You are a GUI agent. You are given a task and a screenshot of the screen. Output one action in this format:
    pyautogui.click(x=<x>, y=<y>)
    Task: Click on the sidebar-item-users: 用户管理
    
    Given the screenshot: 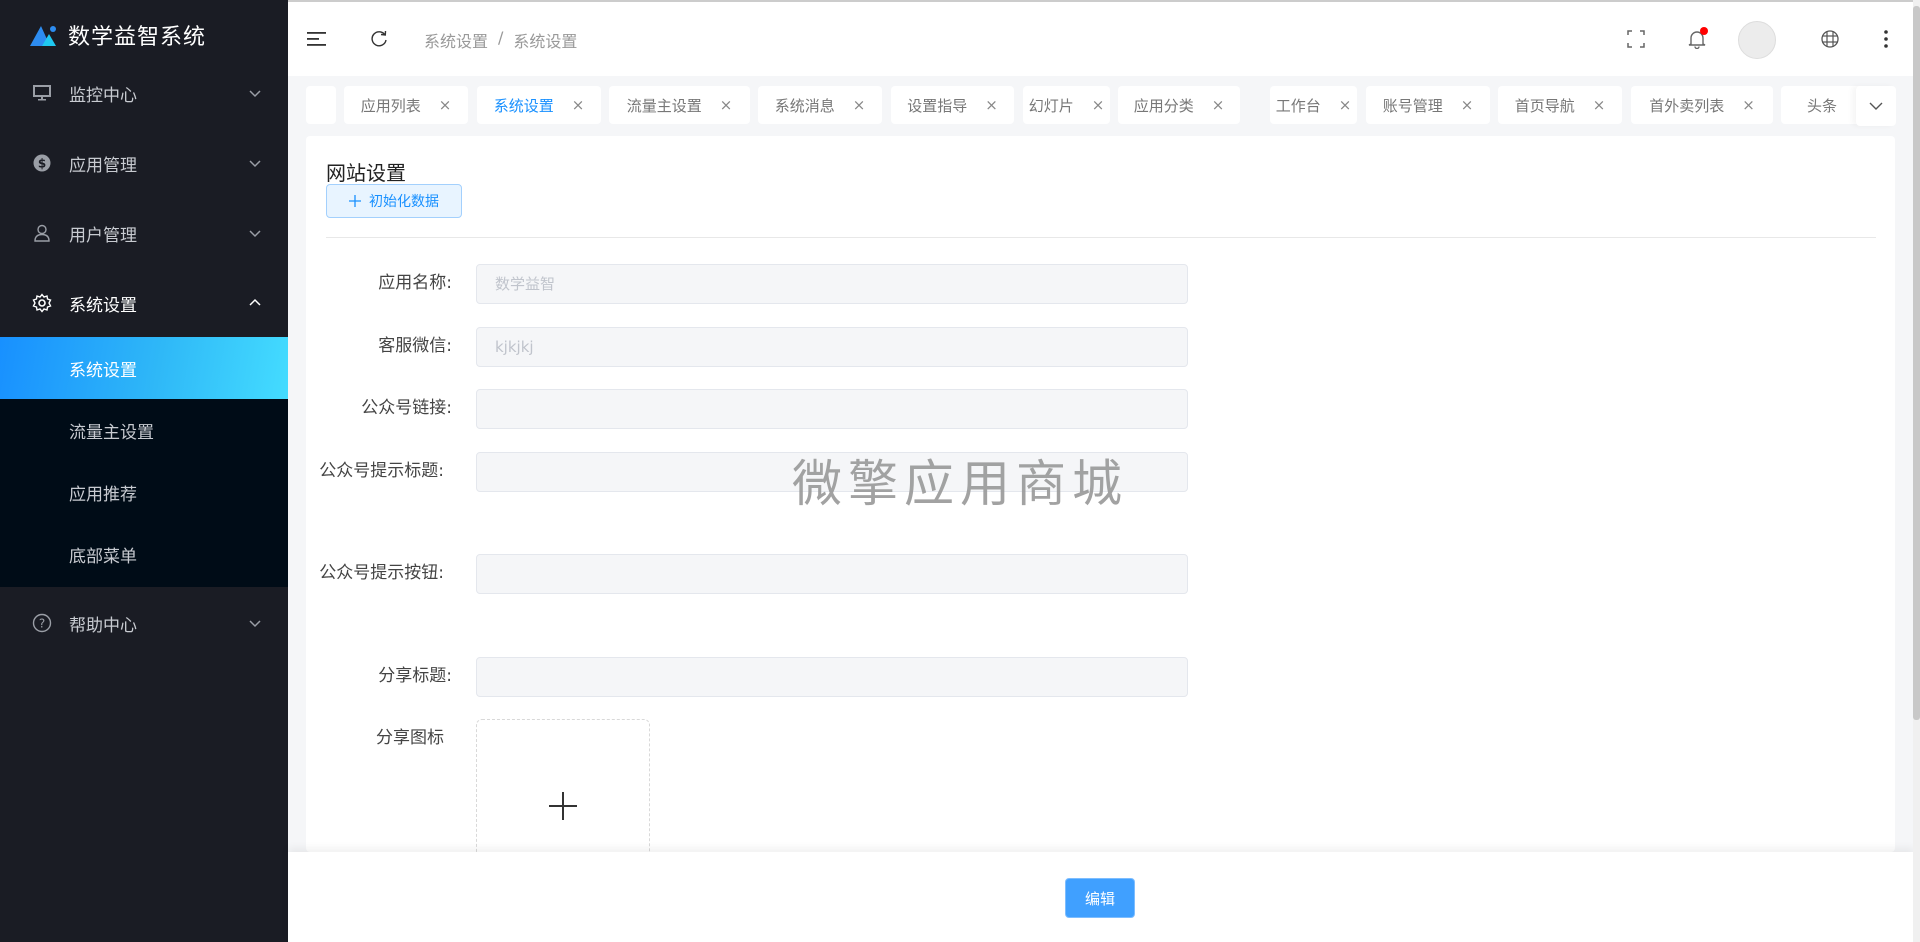 What is the action you would take?
    pyautogui.click(x=144, y=233)
    